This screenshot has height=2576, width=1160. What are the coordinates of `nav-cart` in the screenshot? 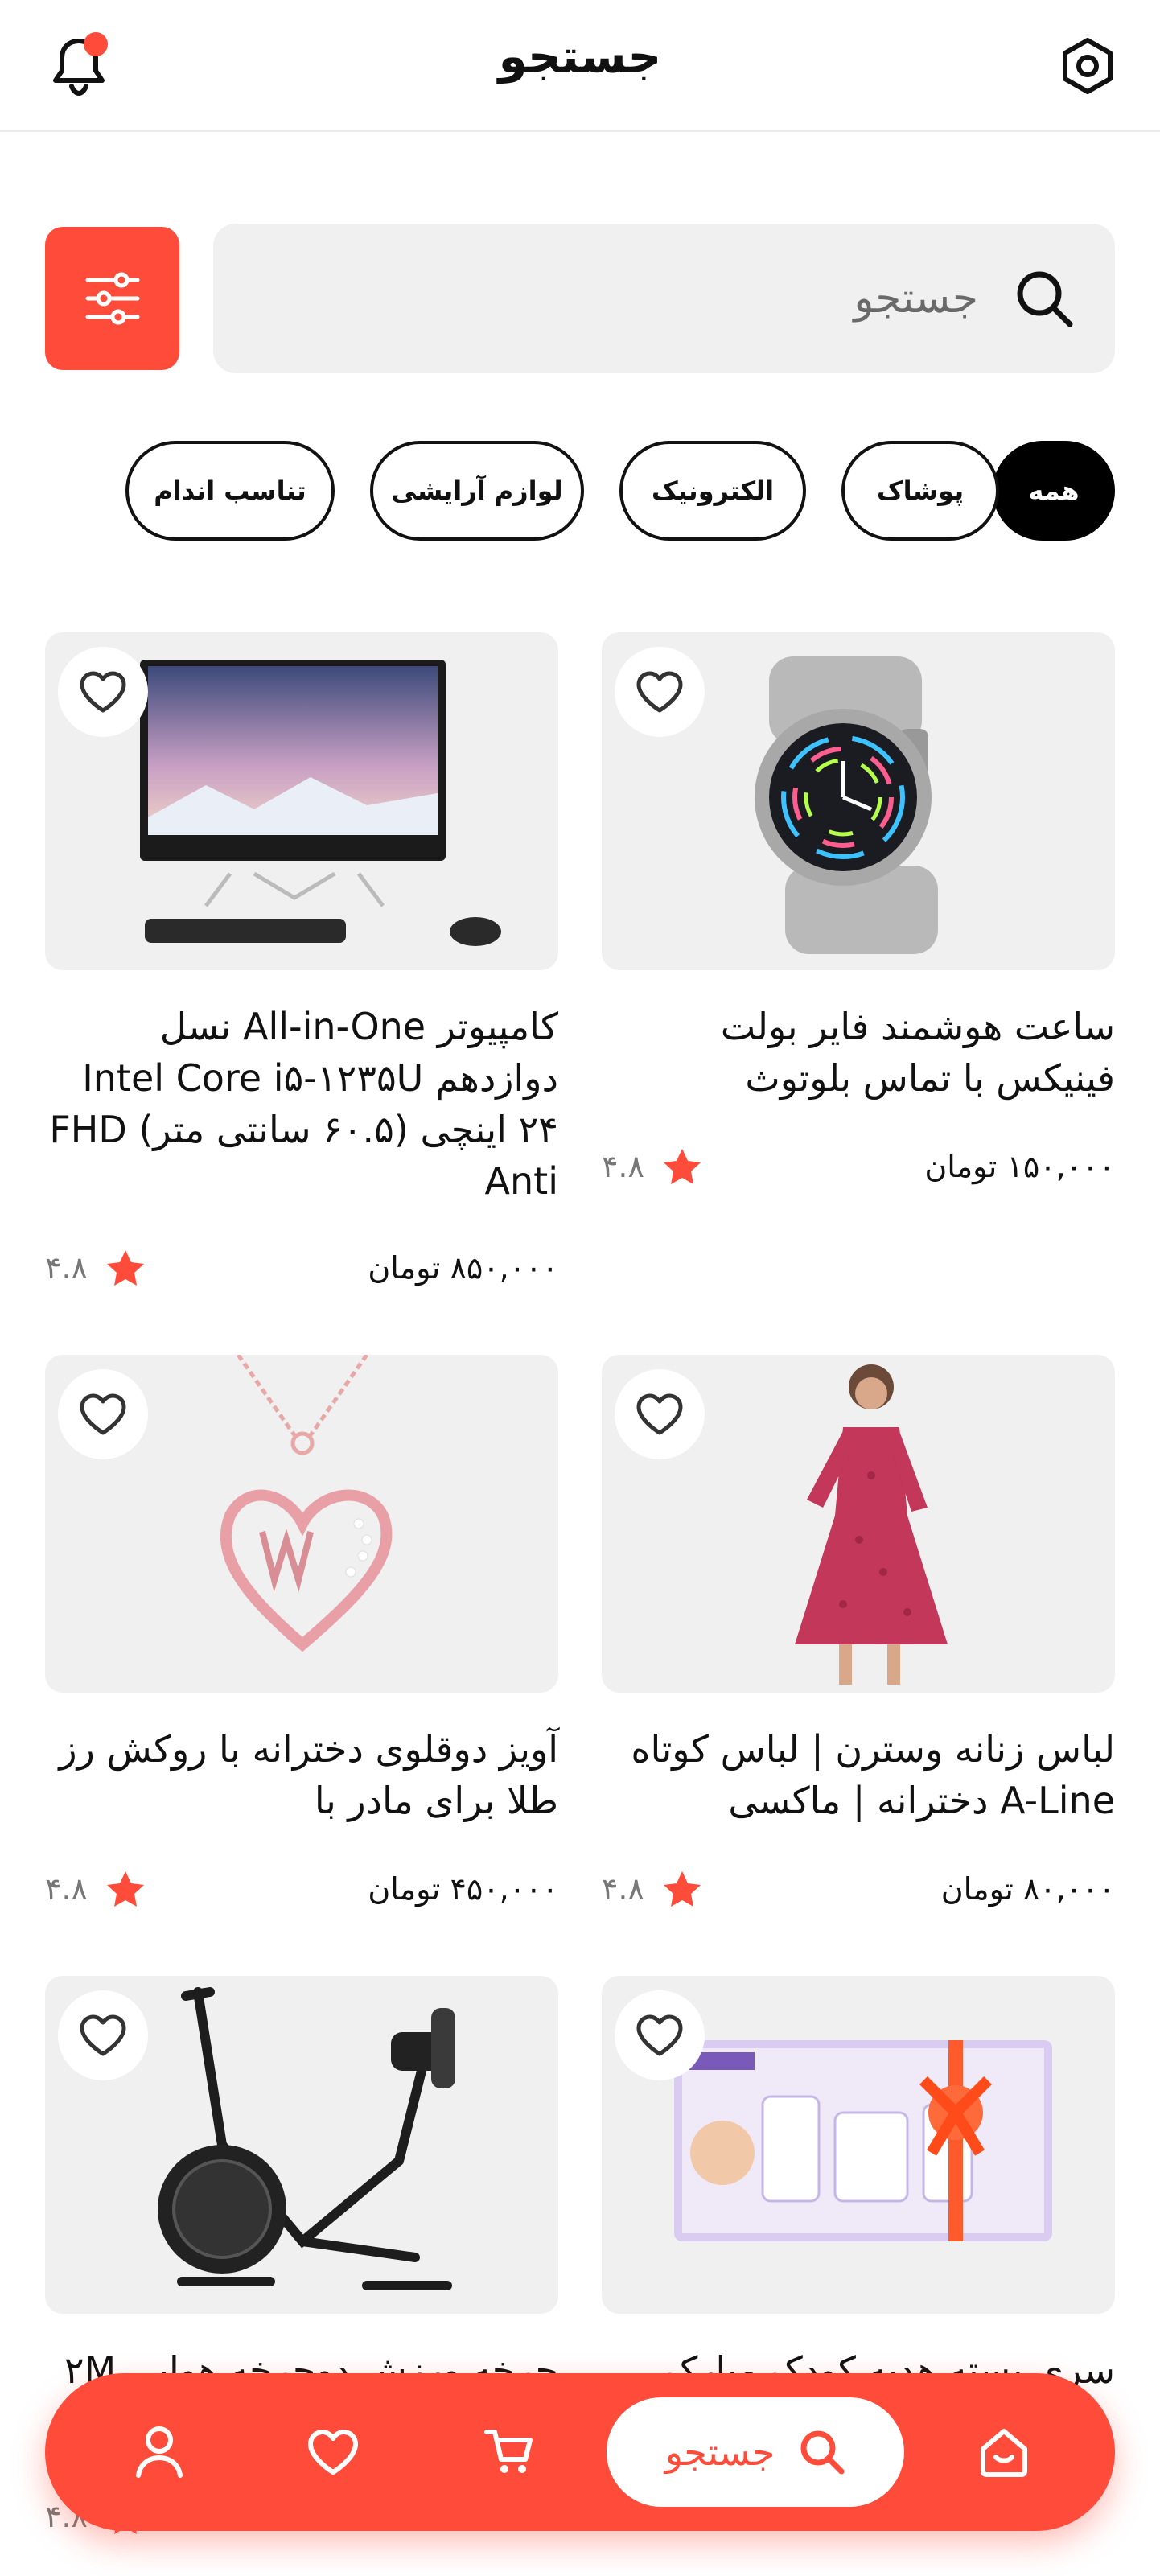 It's located at (508, 2452).